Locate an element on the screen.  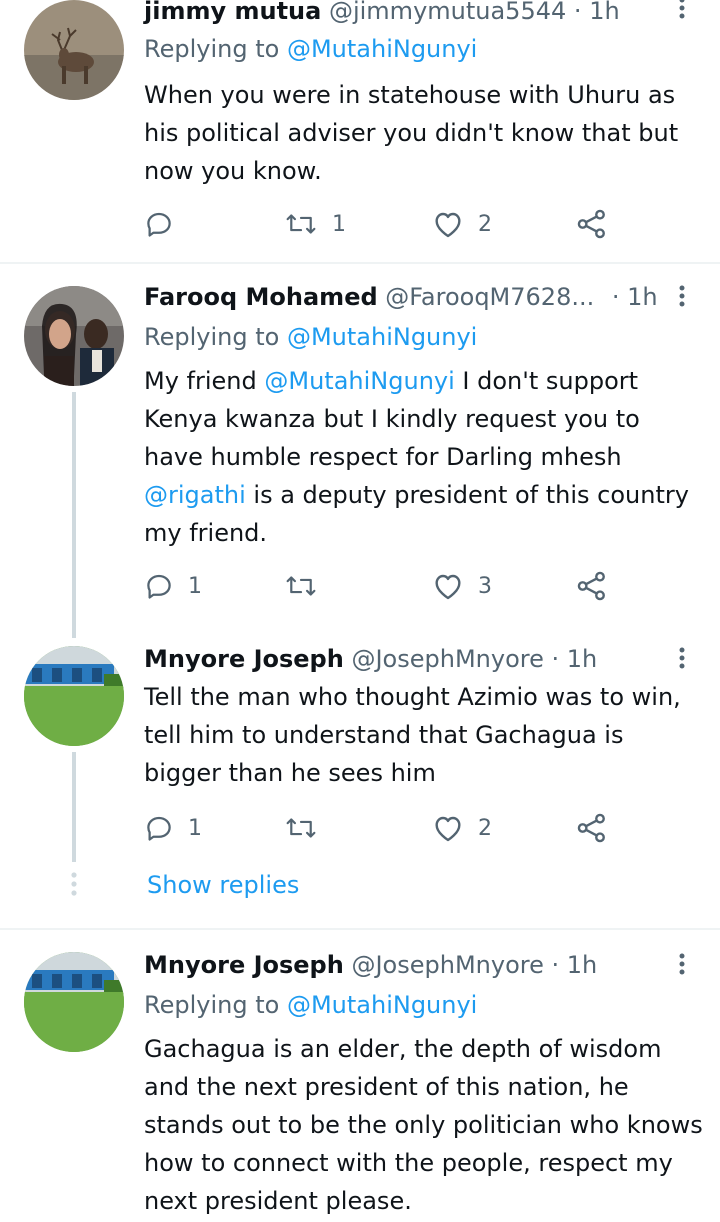
author-name: jimmy mutua is located at coordinates (232, 12).